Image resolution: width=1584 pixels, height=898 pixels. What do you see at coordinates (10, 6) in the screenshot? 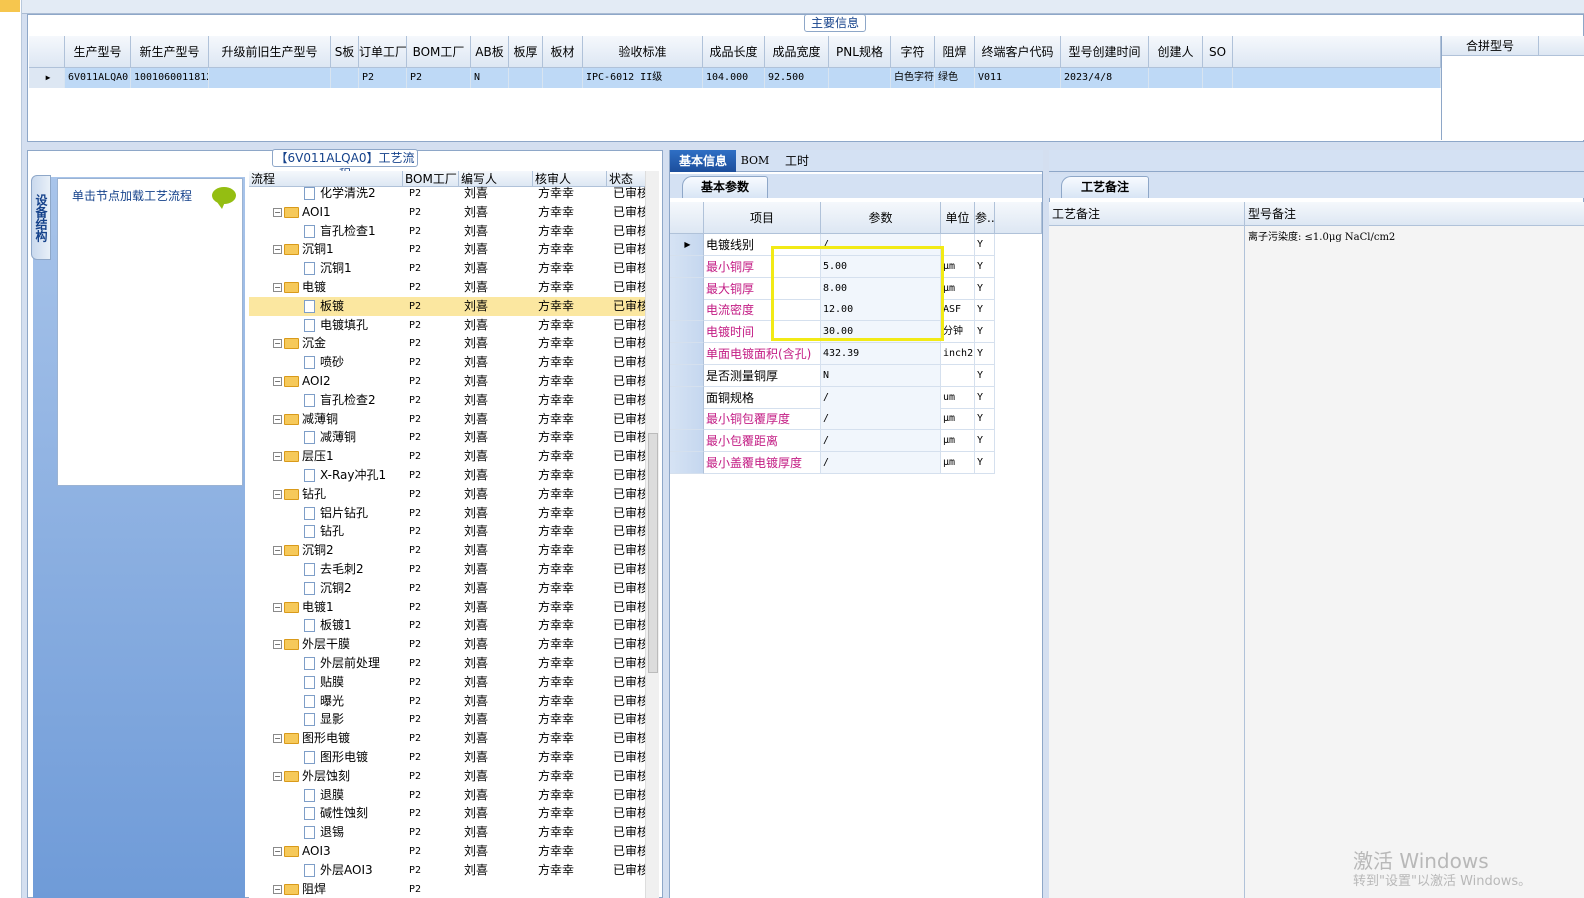
I see `left-edge-tab` at bounding box center [10, 6].